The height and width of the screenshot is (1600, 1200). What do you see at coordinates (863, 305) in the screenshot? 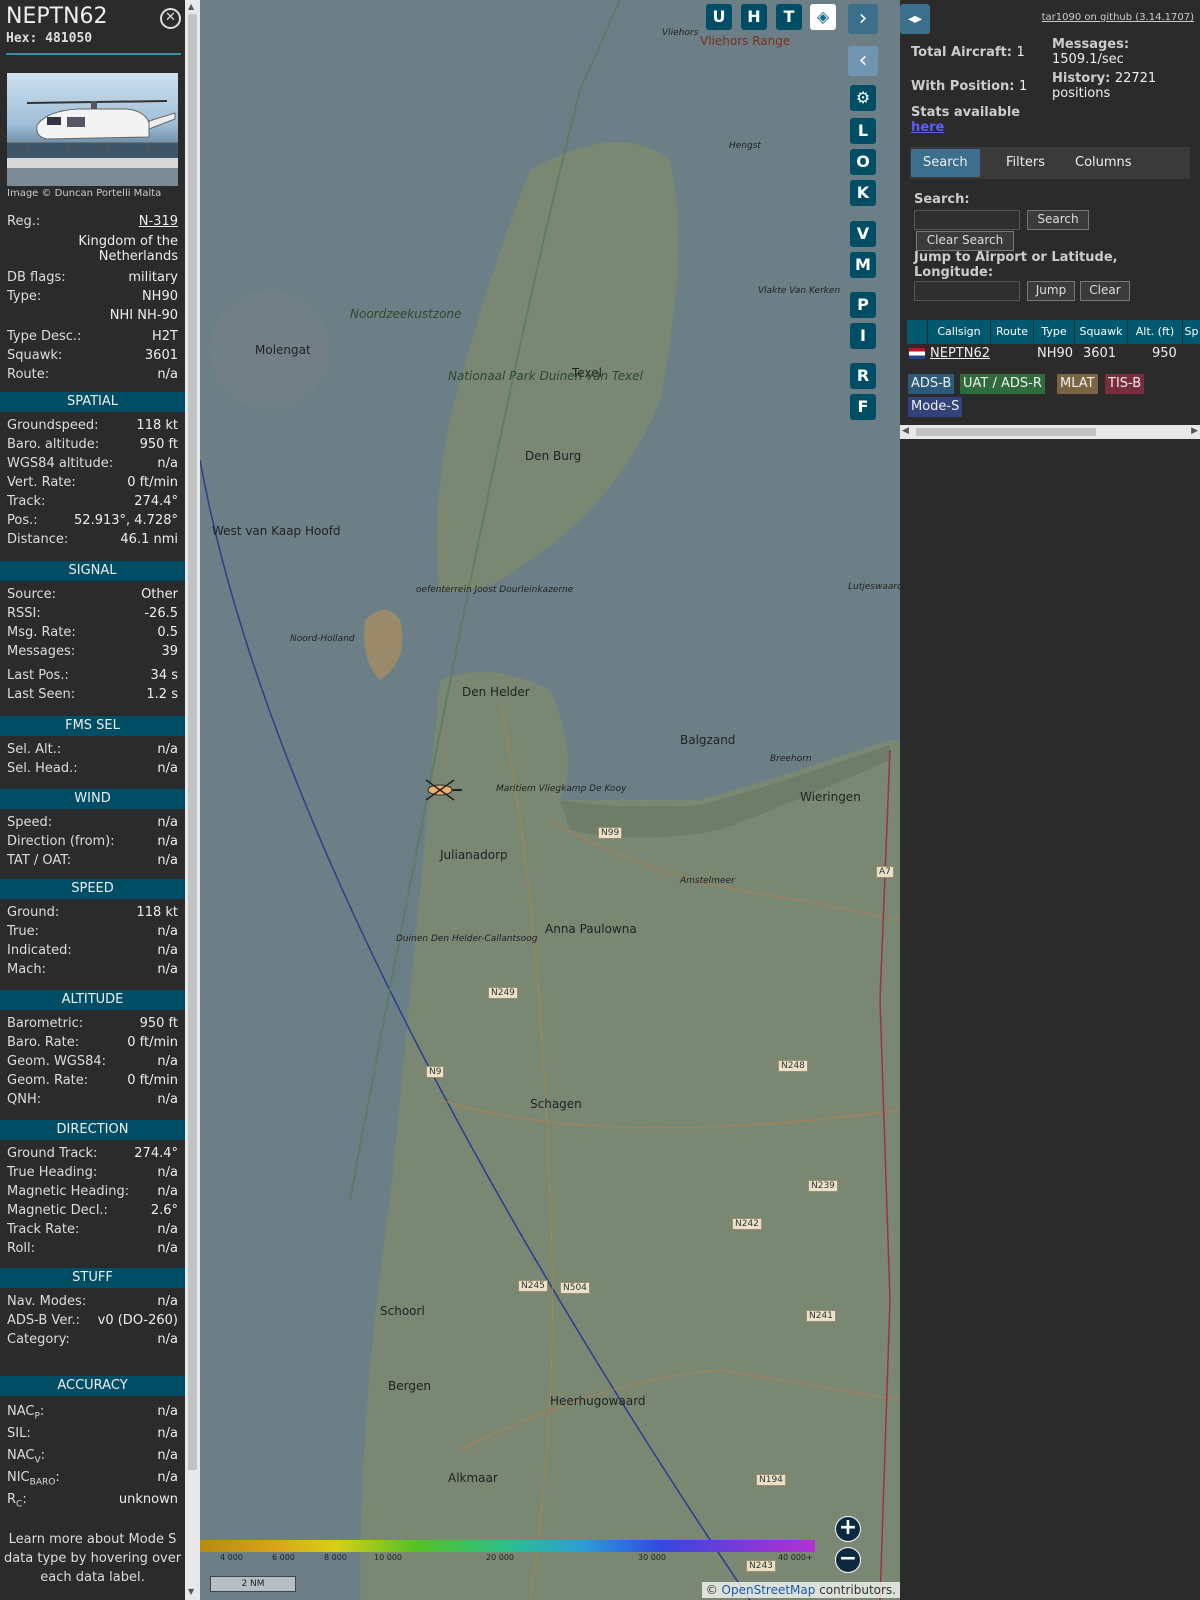
I see `map-button-p: P` at bounding box center [863, 305].